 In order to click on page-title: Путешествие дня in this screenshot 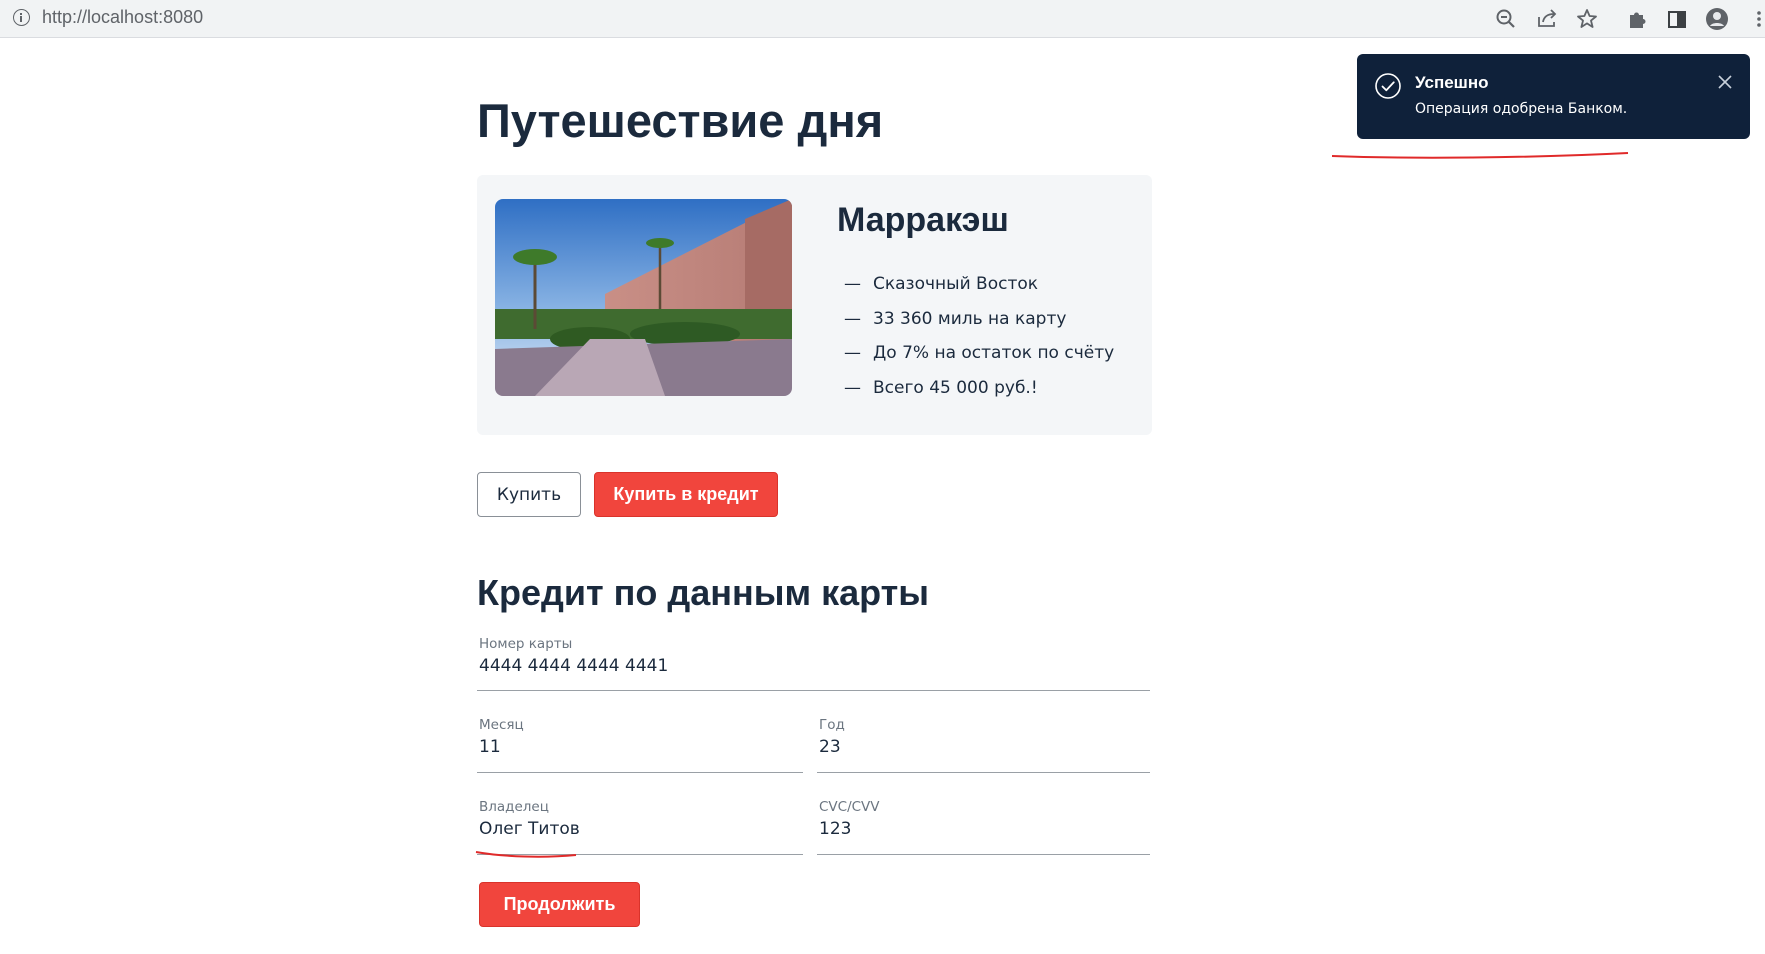, I will do `click(680, 120)`.